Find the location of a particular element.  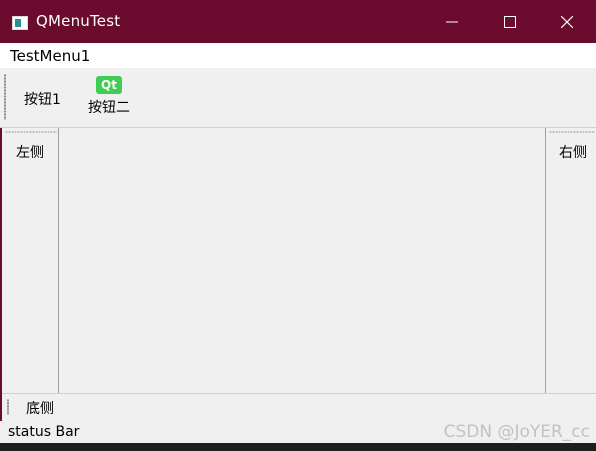

dock-bottom: 底侧 is located at coordinates (299, 407).